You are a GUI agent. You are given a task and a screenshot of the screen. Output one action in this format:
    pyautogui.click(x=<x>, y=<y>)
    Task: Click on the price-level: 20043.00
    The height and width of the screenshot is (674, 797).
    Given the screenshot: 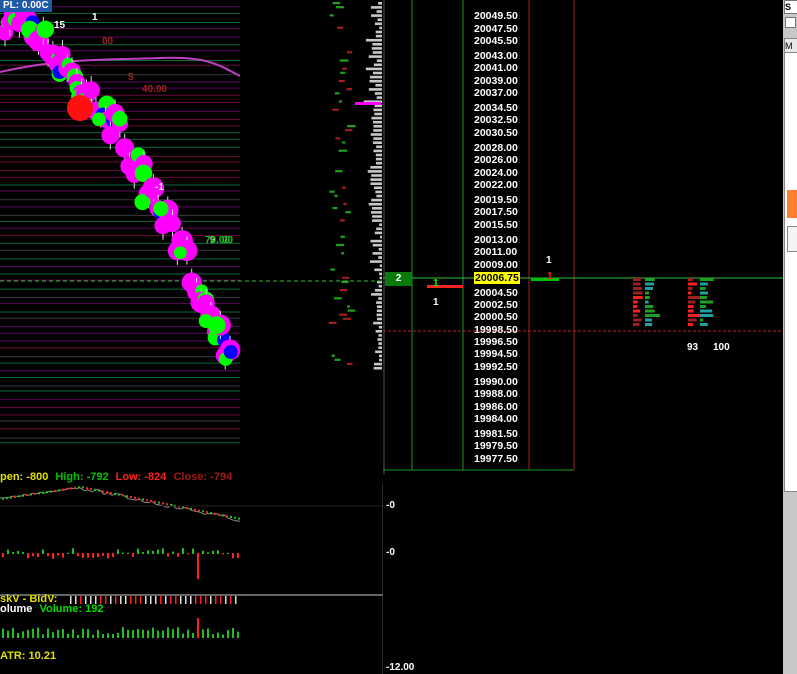 What is the action you would take?
    pyautogui.click(x=496, y=56)
    